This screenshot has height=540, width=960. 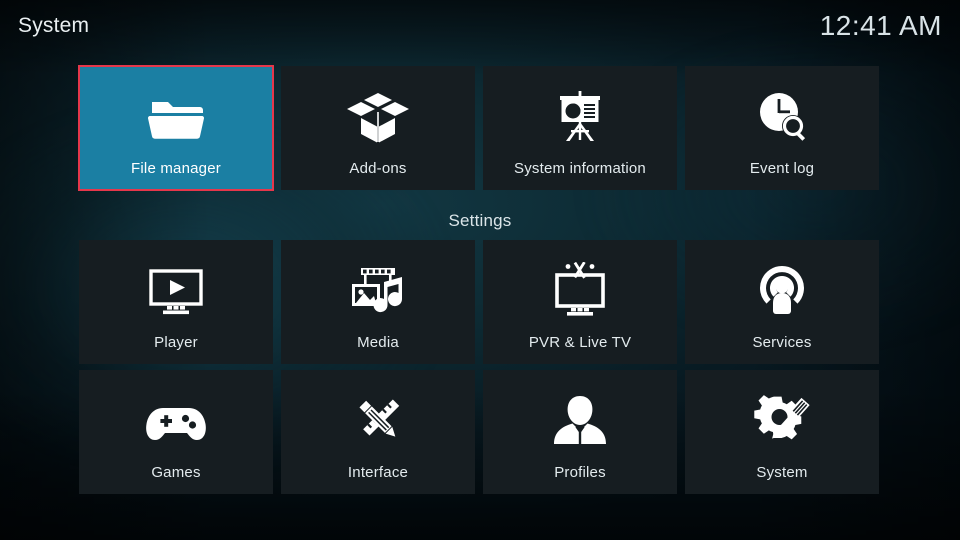 I want to click on tile-pvr-live-tv: PVR & Live TV, so click(x=580, y=302).